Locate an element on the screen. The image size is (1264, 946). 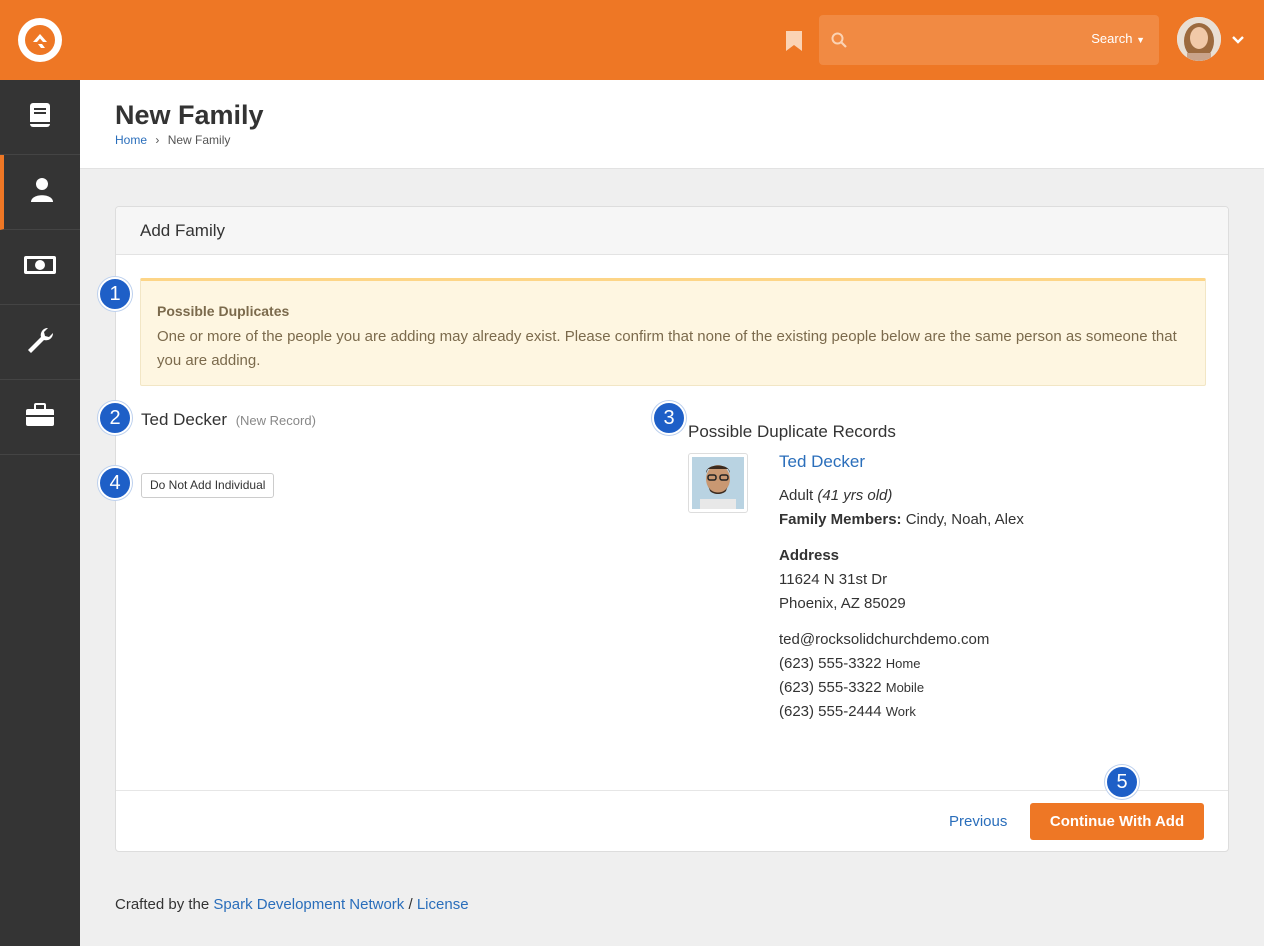
alert-title: Possible Duplicates is located at coordinates (223, 311).